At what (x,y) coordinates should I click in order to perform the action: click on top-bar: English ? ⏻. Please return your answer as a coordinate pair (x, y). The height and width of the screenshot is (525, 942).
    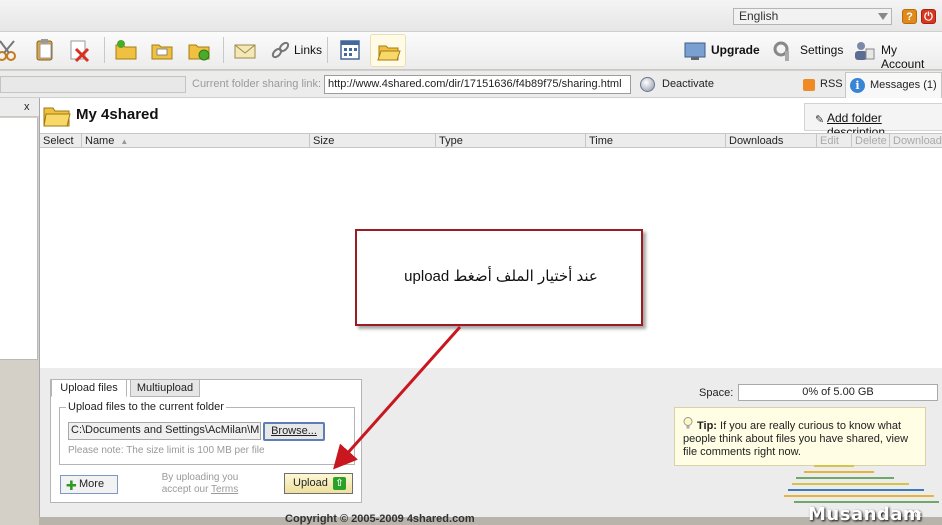
    Looking at the image, I should click on (471, 16).